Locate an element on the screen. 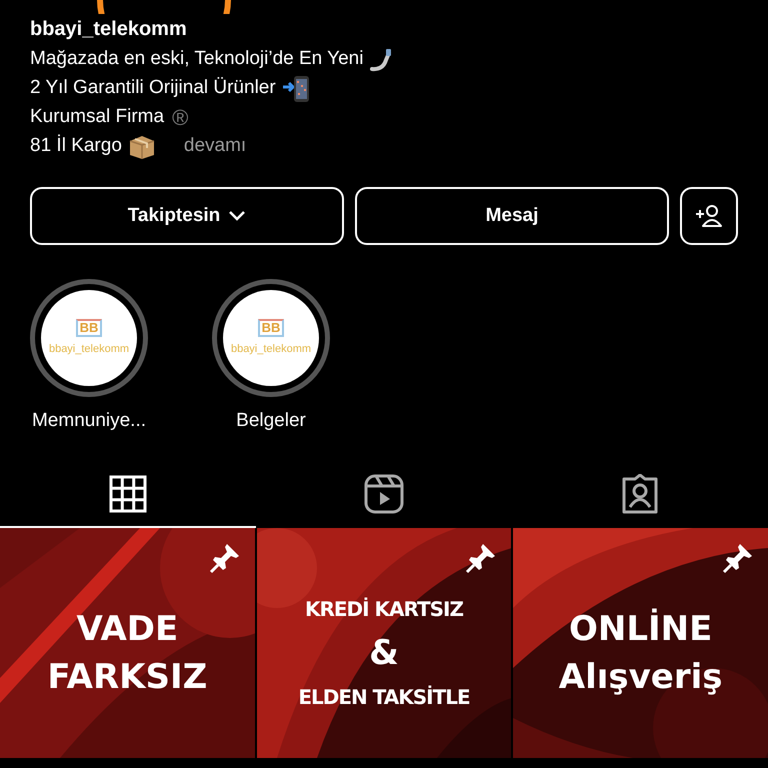 This screenshot has width=768, height=768. post-thumbnail: KREDİ KARTSIZ & ELDEN TAKSİTLE is located at coordinates (384, 643).